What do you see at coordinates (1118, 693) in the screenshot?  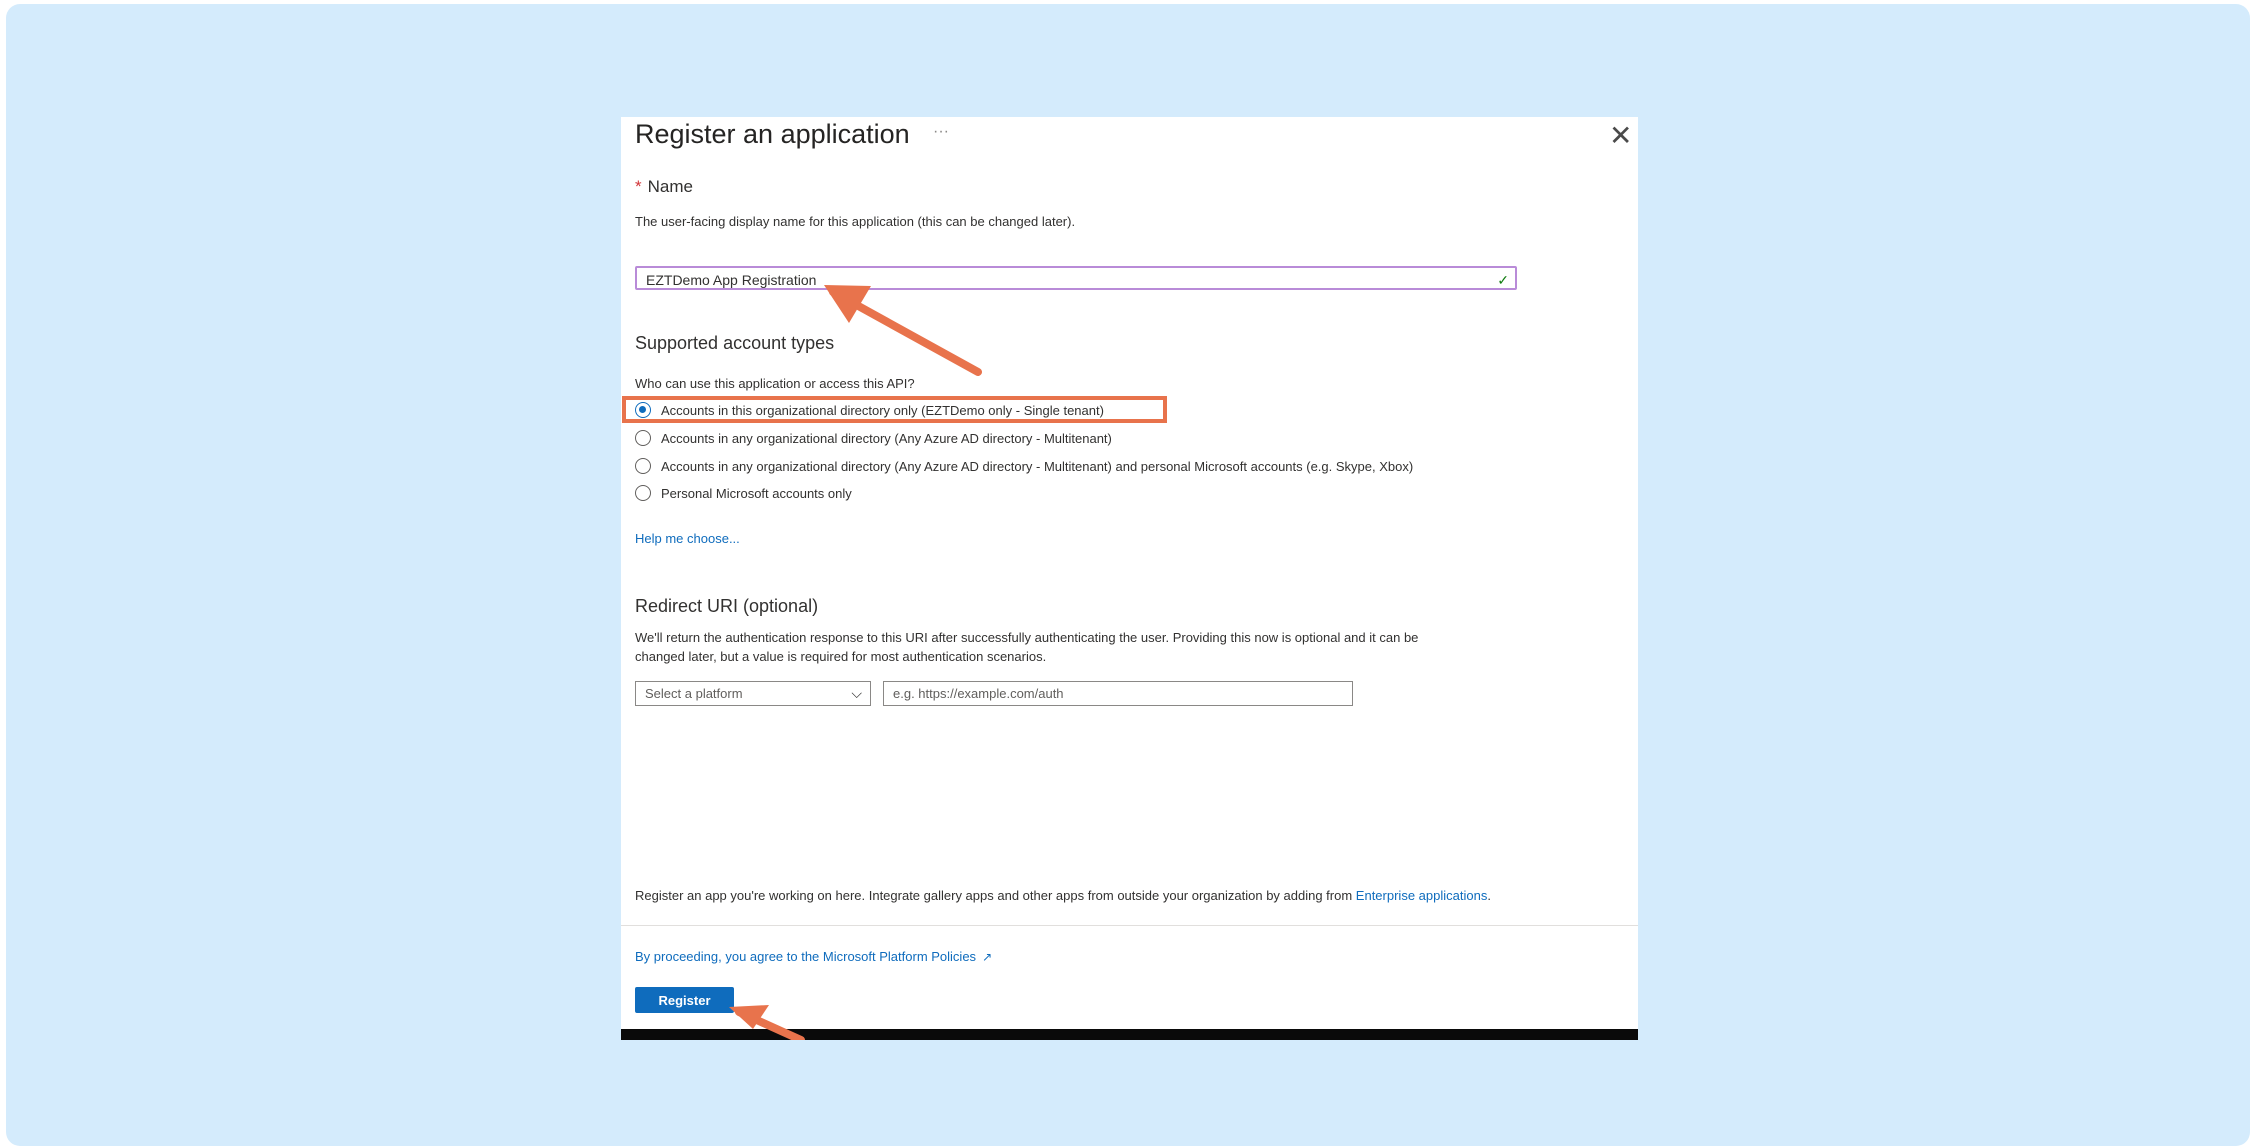 I see `redirect-uri-input: e.g. https://example.com/auth` at bounding box center [1118, 693].